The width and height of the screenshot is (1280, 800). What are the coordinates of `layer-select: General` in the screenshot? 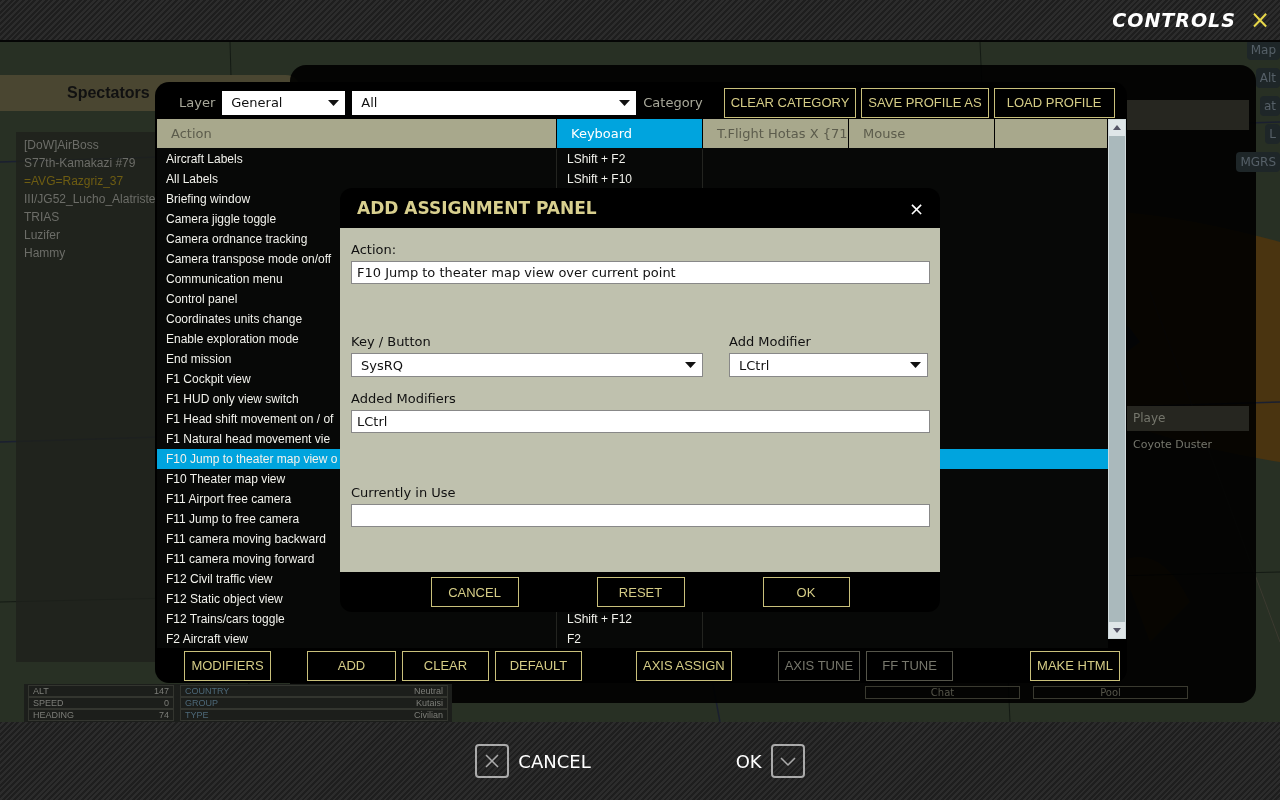 It's located at (284, 102).